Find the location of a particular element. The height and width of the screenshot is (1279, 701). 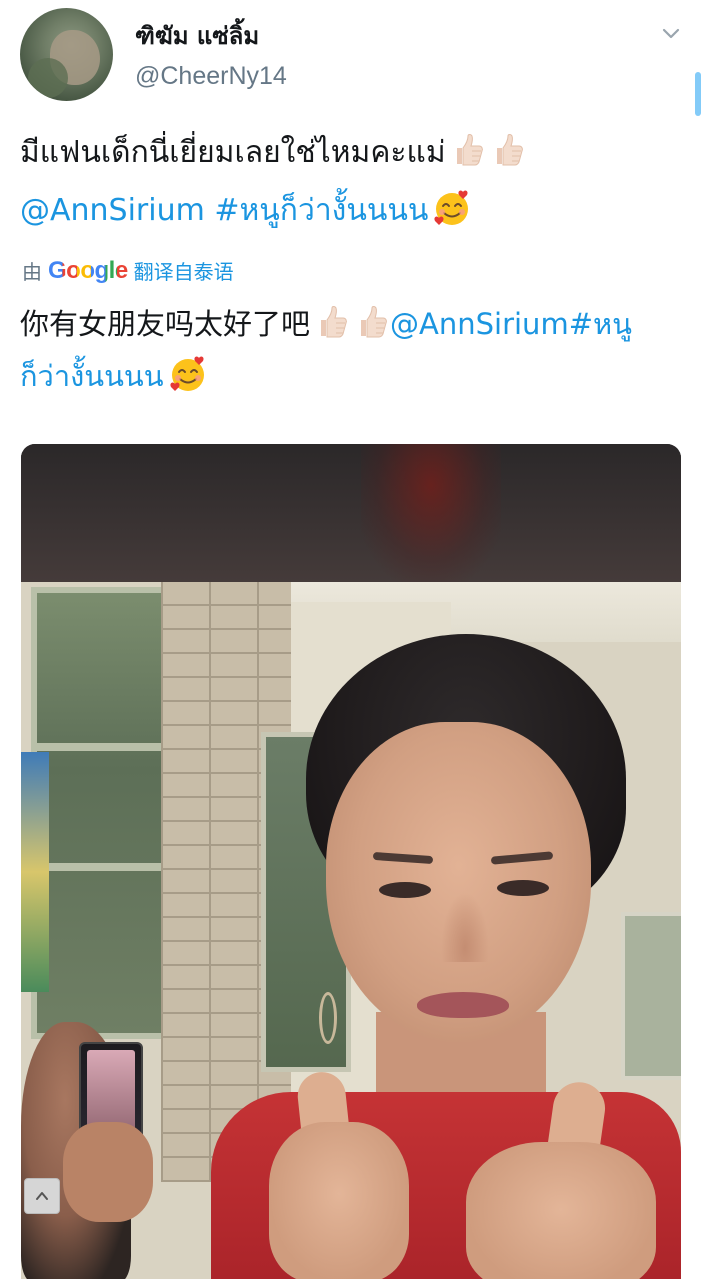

translated-from-link: 翻译自泰语 is located at coordinates (184, 270).